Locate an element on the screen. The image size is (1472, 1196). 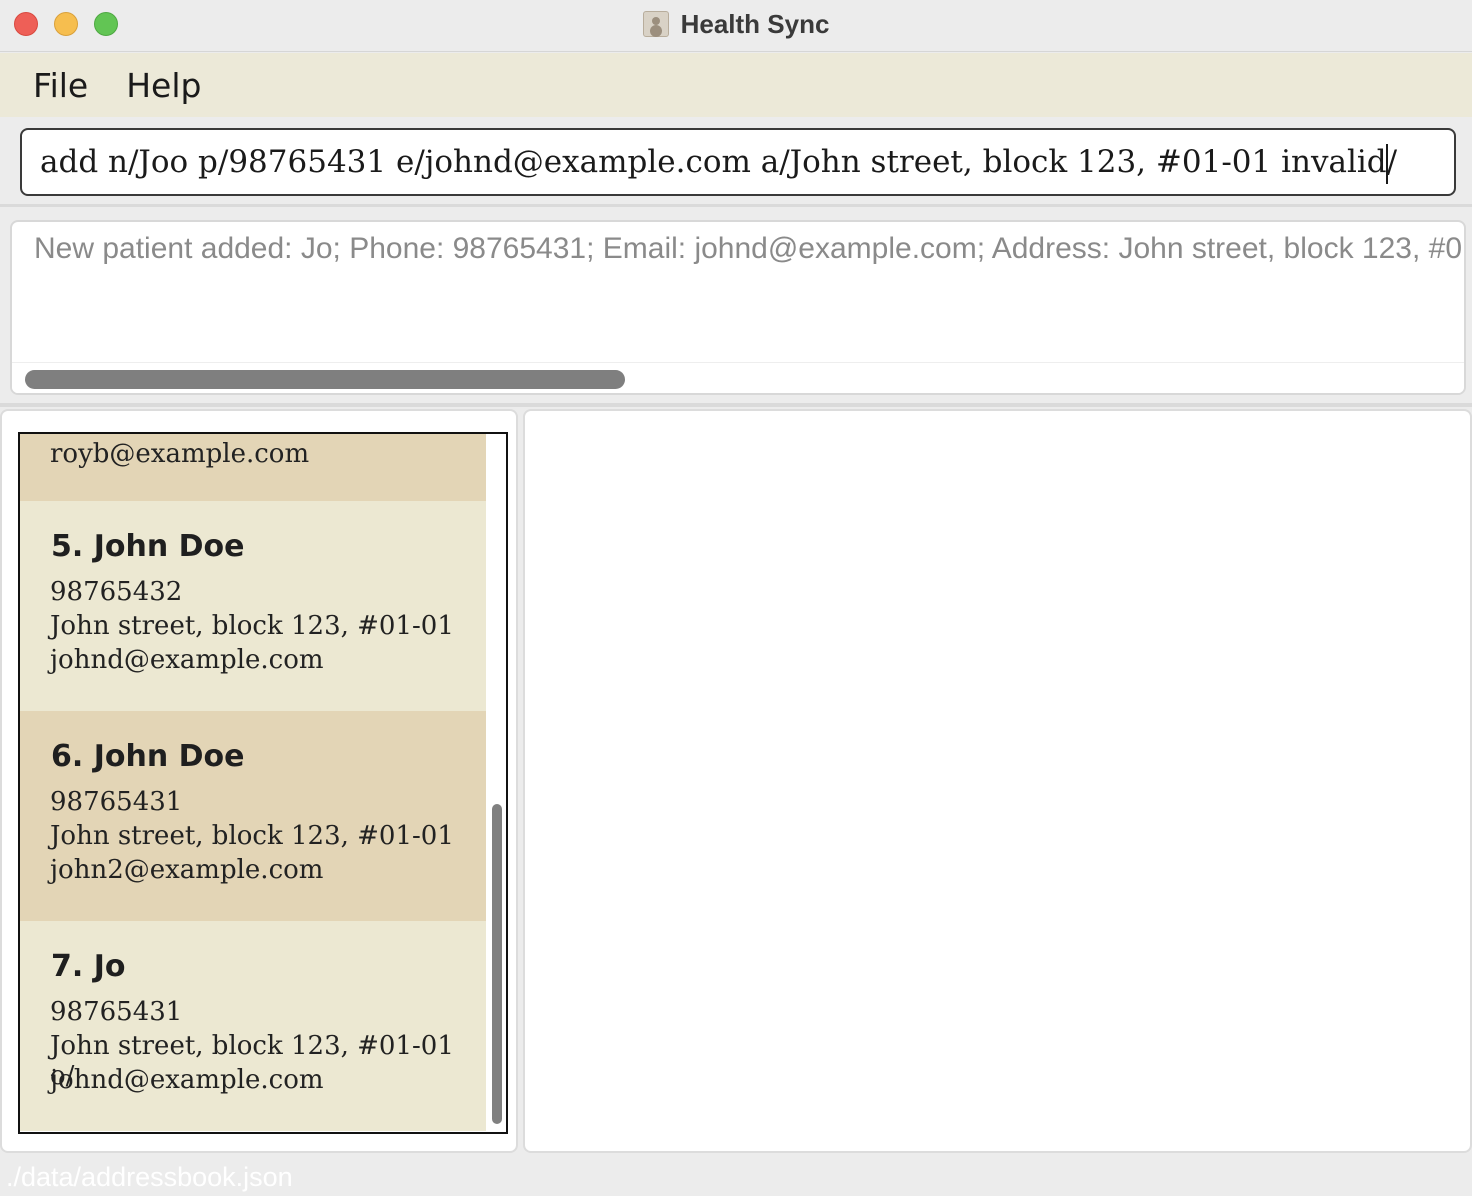
result-scrollbar-thumb is located at coordinates (325, 379).